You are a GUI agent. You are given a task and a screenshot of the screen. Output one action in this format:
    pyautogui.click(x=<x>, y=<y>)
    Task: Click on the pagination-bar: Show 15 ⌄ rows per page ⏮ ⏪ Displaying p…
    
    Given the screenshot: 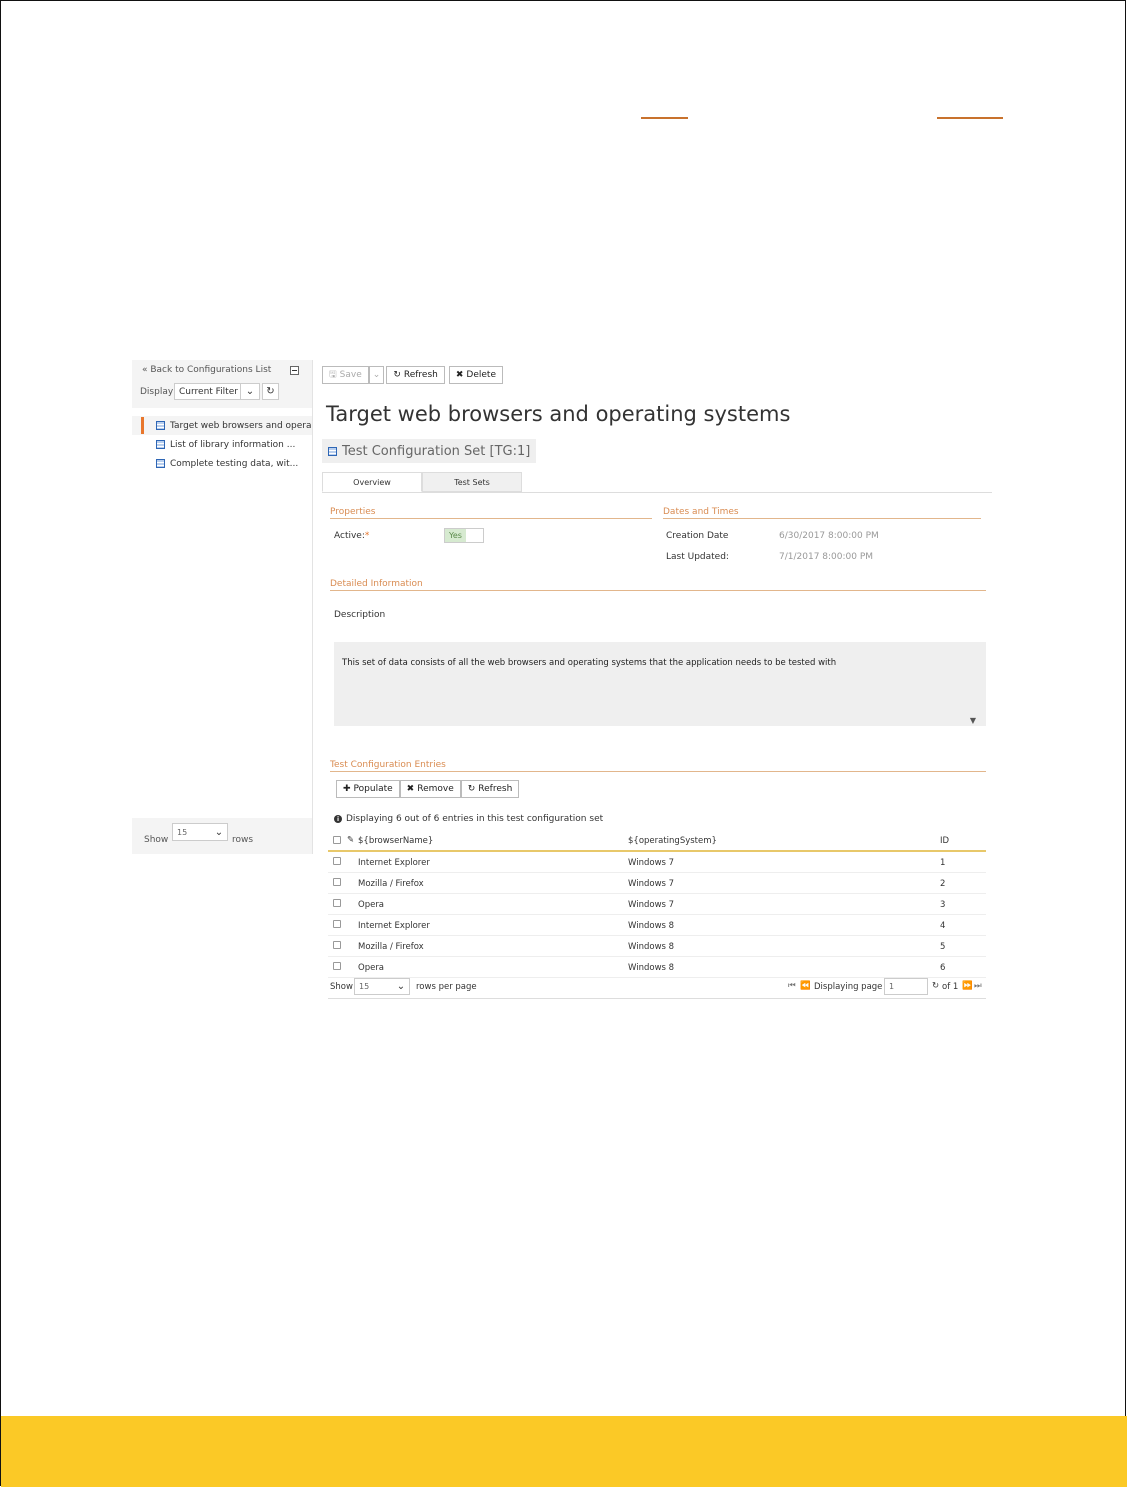 What is the action you would take?
    pyautogui.click(x=657, y=987)
    